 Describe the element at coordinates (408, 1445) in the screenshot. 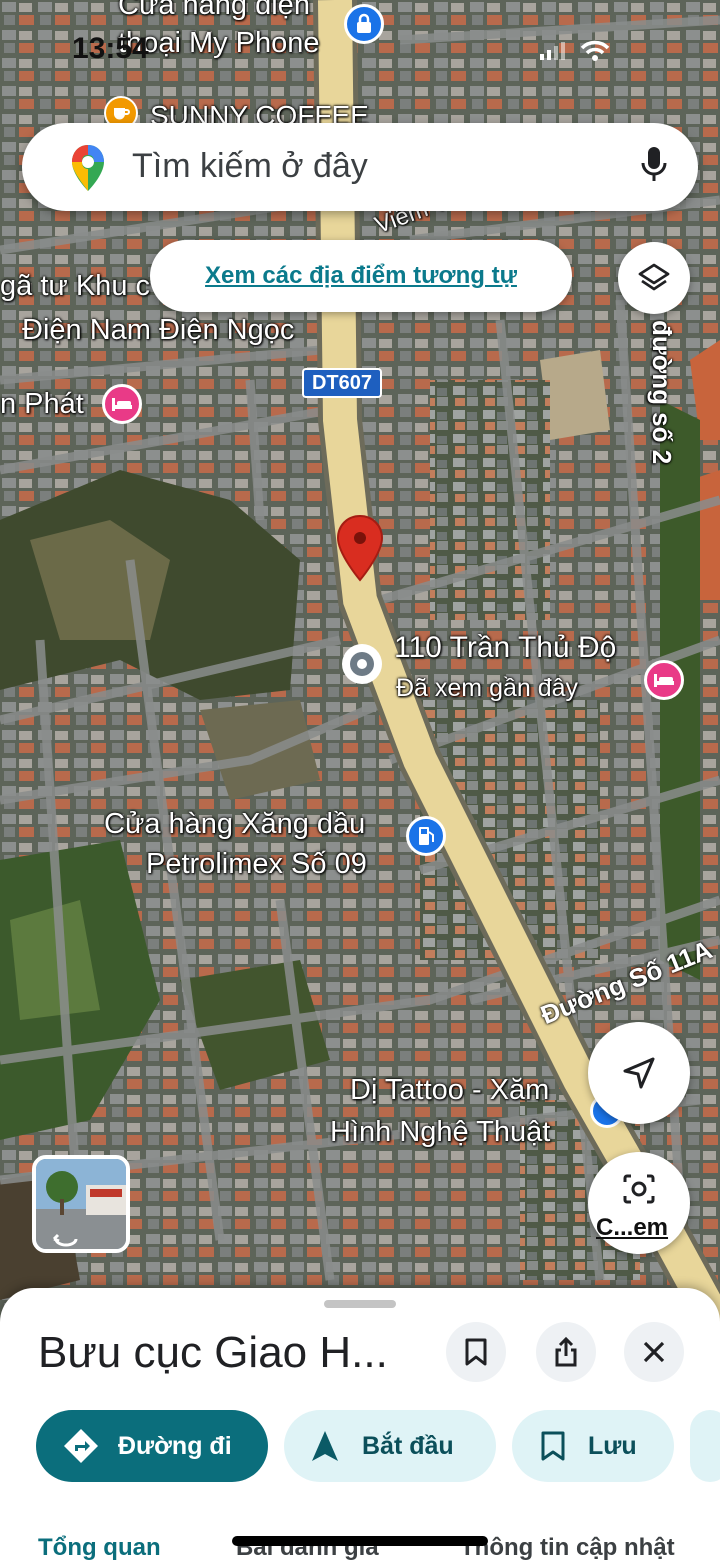

I see `start-label: Bắt đầu` at that location.